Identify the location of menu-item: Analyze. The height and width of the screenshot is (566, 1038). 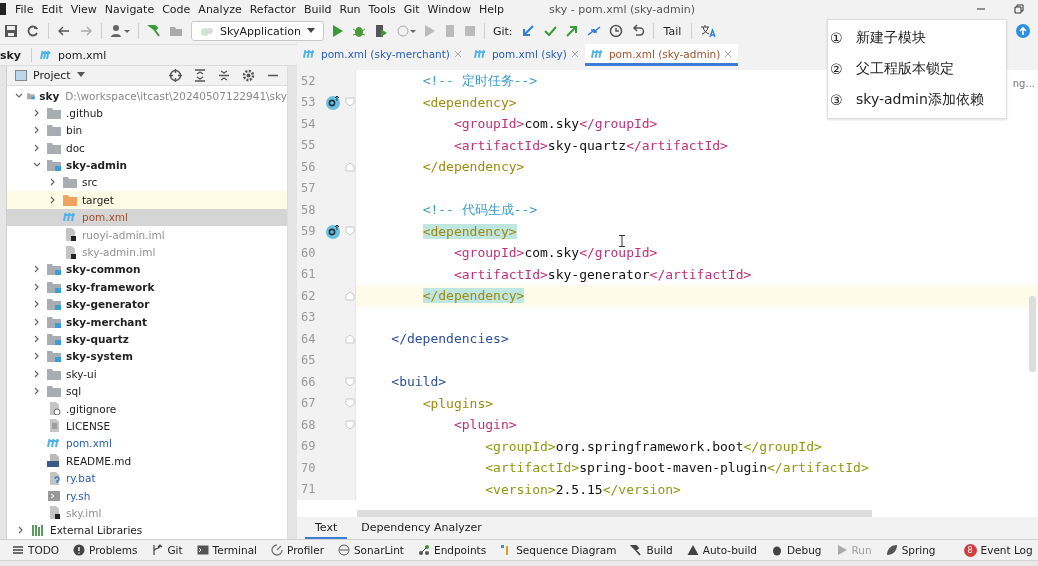
(223, 9).